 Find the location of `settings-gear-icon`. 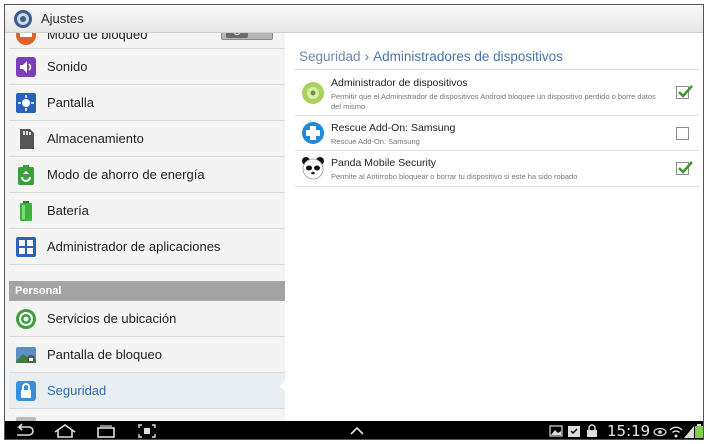

settings-gear-icon is located at coordinates (23, 19).